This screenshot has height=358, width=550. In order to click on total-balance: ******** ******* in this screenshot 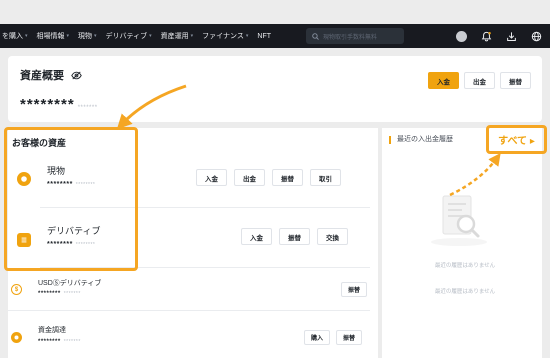, I will do `click(59, 104)`.